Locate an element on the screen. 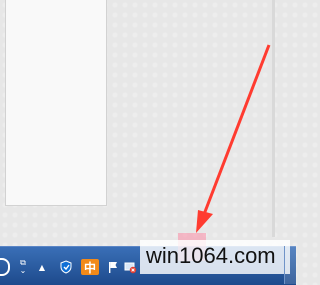 The height and width of the screenshot is (285, 320). scrollbar is located at coordinates (273, 118).